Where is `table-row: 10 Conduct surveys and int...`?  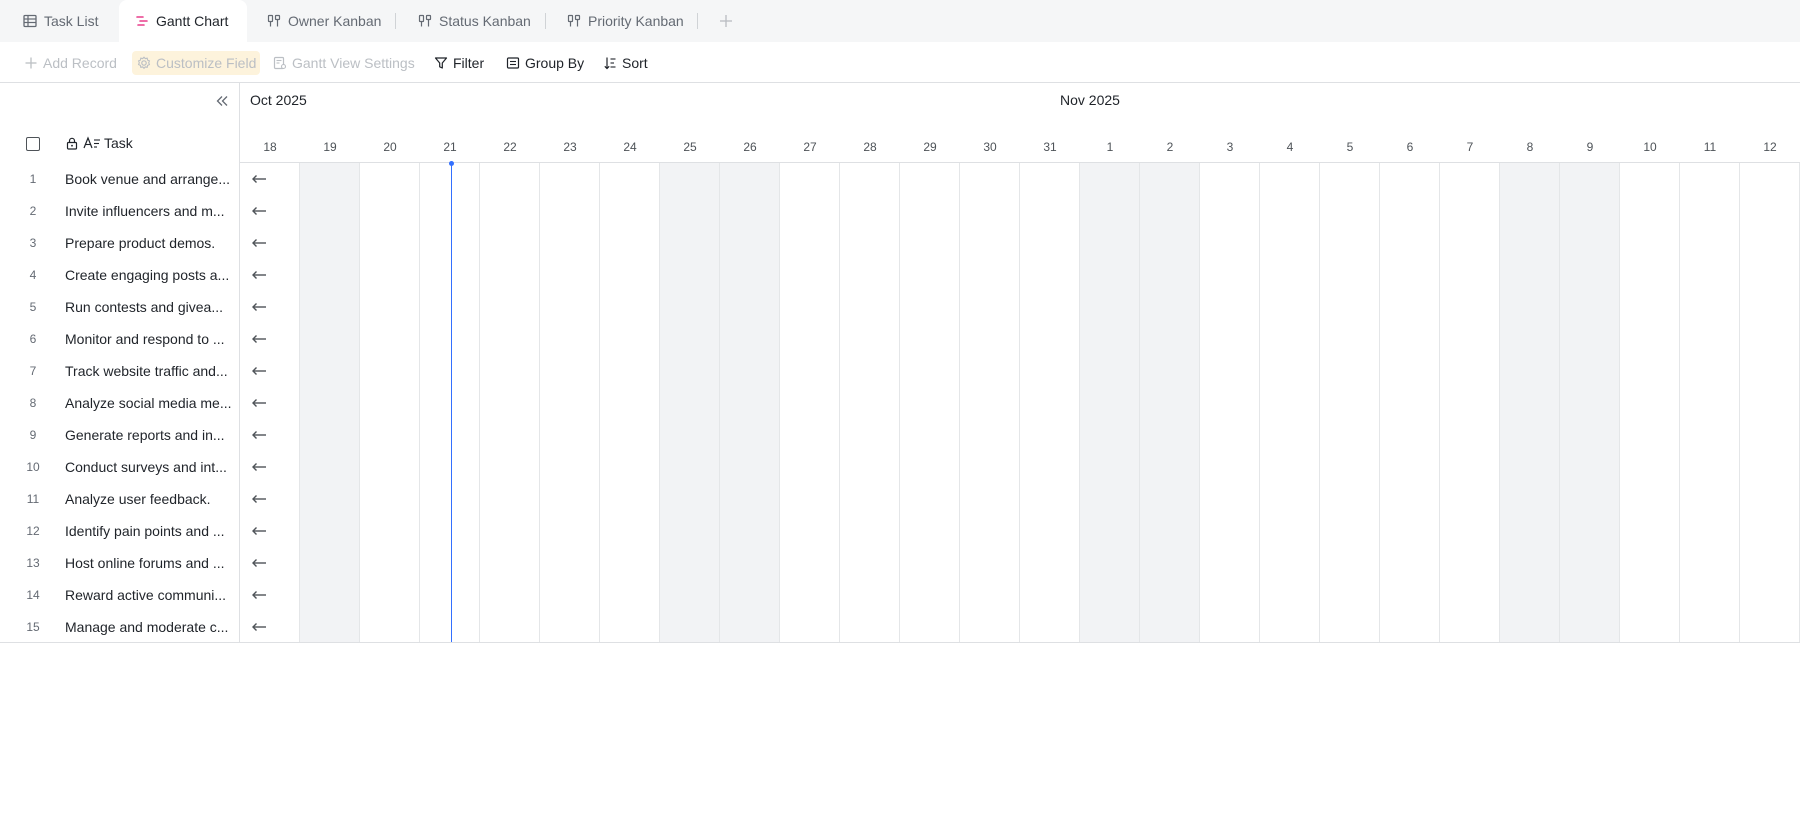
table-row: 10 Conduct surveys and int... is located at coordinates (120, 467).